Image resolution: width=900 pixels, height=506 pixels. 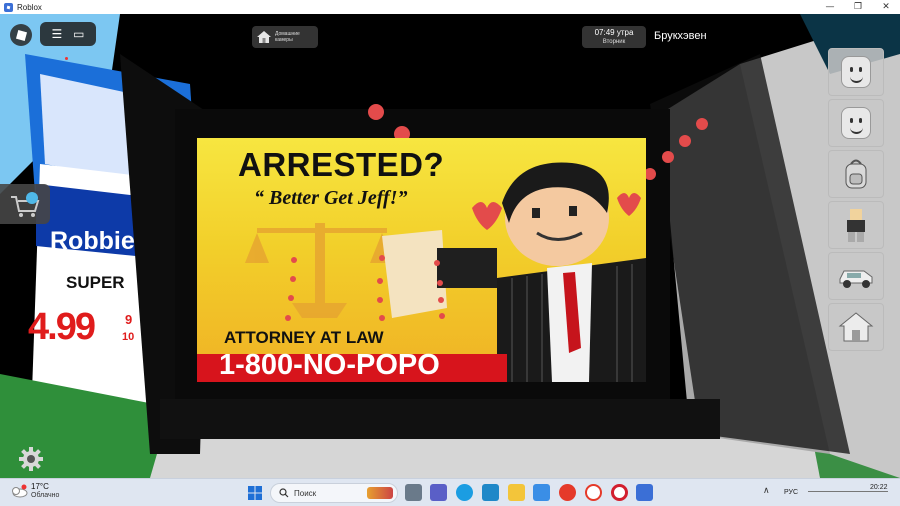 What do you see at coordinates (766, 491) in the screenshot?
I see `tray-chevron-icon: ∧` at bounding box center [766, 491].